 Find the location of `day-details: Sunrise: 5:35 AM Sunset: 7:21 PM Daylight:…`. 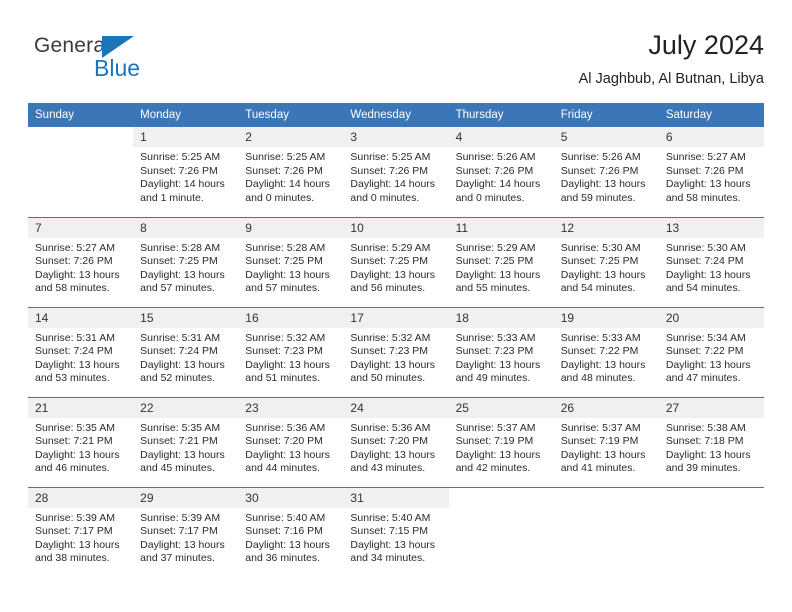

day-details: Sunrise: 5:35 AM Sunset: 7:21 PM Daylight:… is located at coordinates (80, 447).